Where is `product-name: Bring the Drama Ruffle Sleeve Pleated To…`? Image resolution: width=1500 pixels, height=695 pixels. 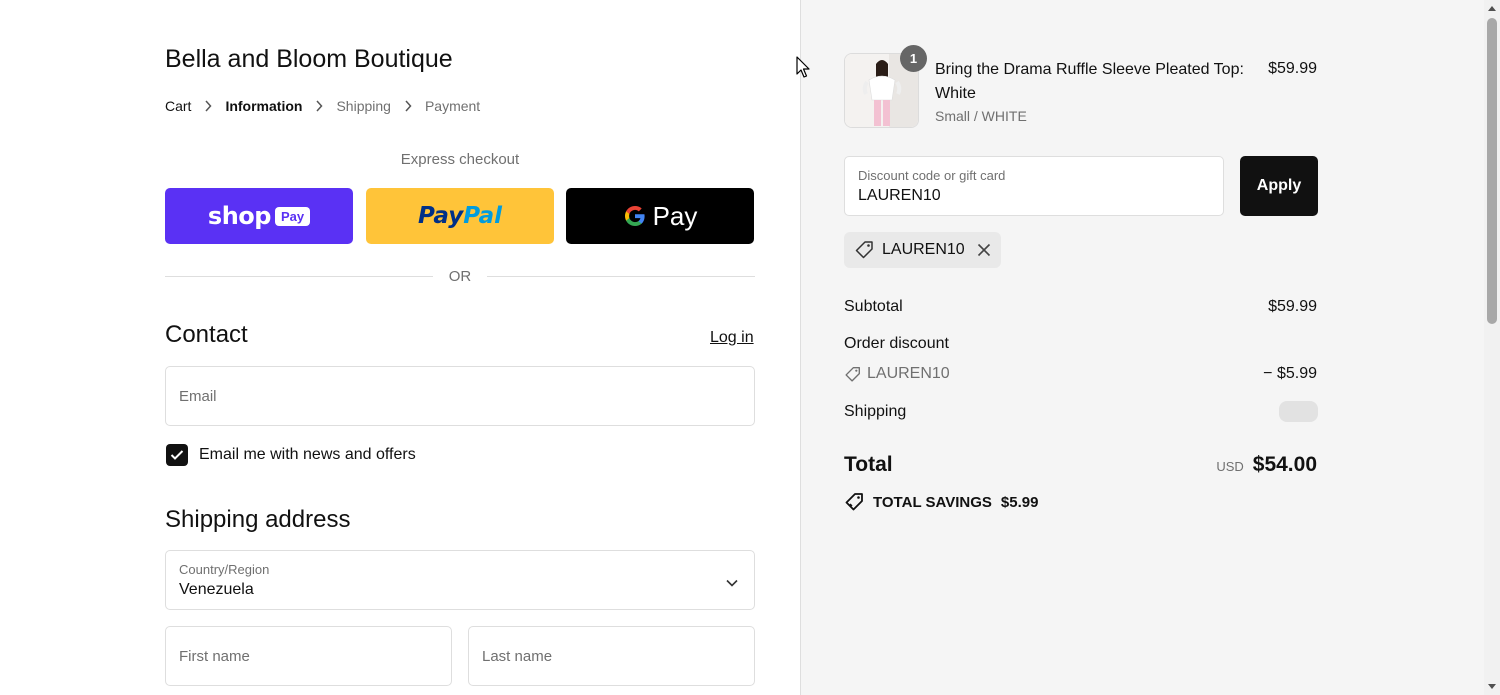 product-name: Bring the Drama Ruffle Sleeve Pleated To… is located at coordinates (1089, 81).